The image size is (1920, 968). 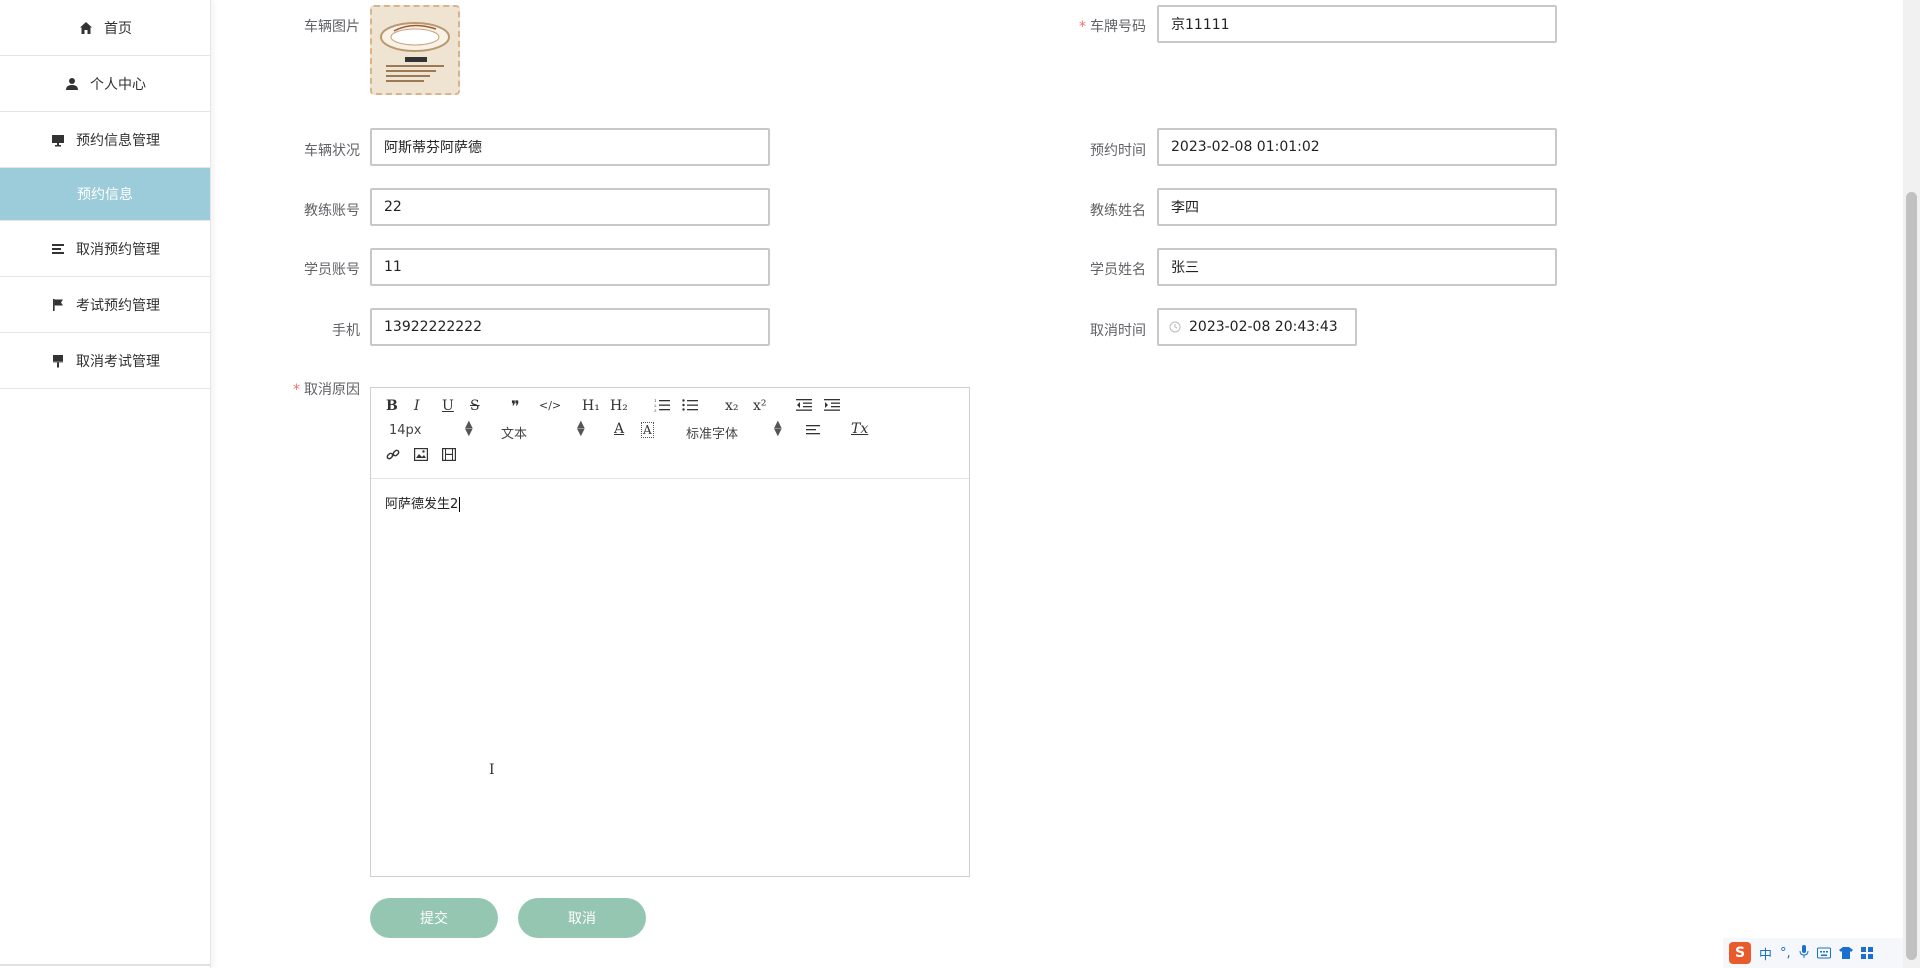 I want to click on student-account-label: 学员账号, so click(x=332, y=270).